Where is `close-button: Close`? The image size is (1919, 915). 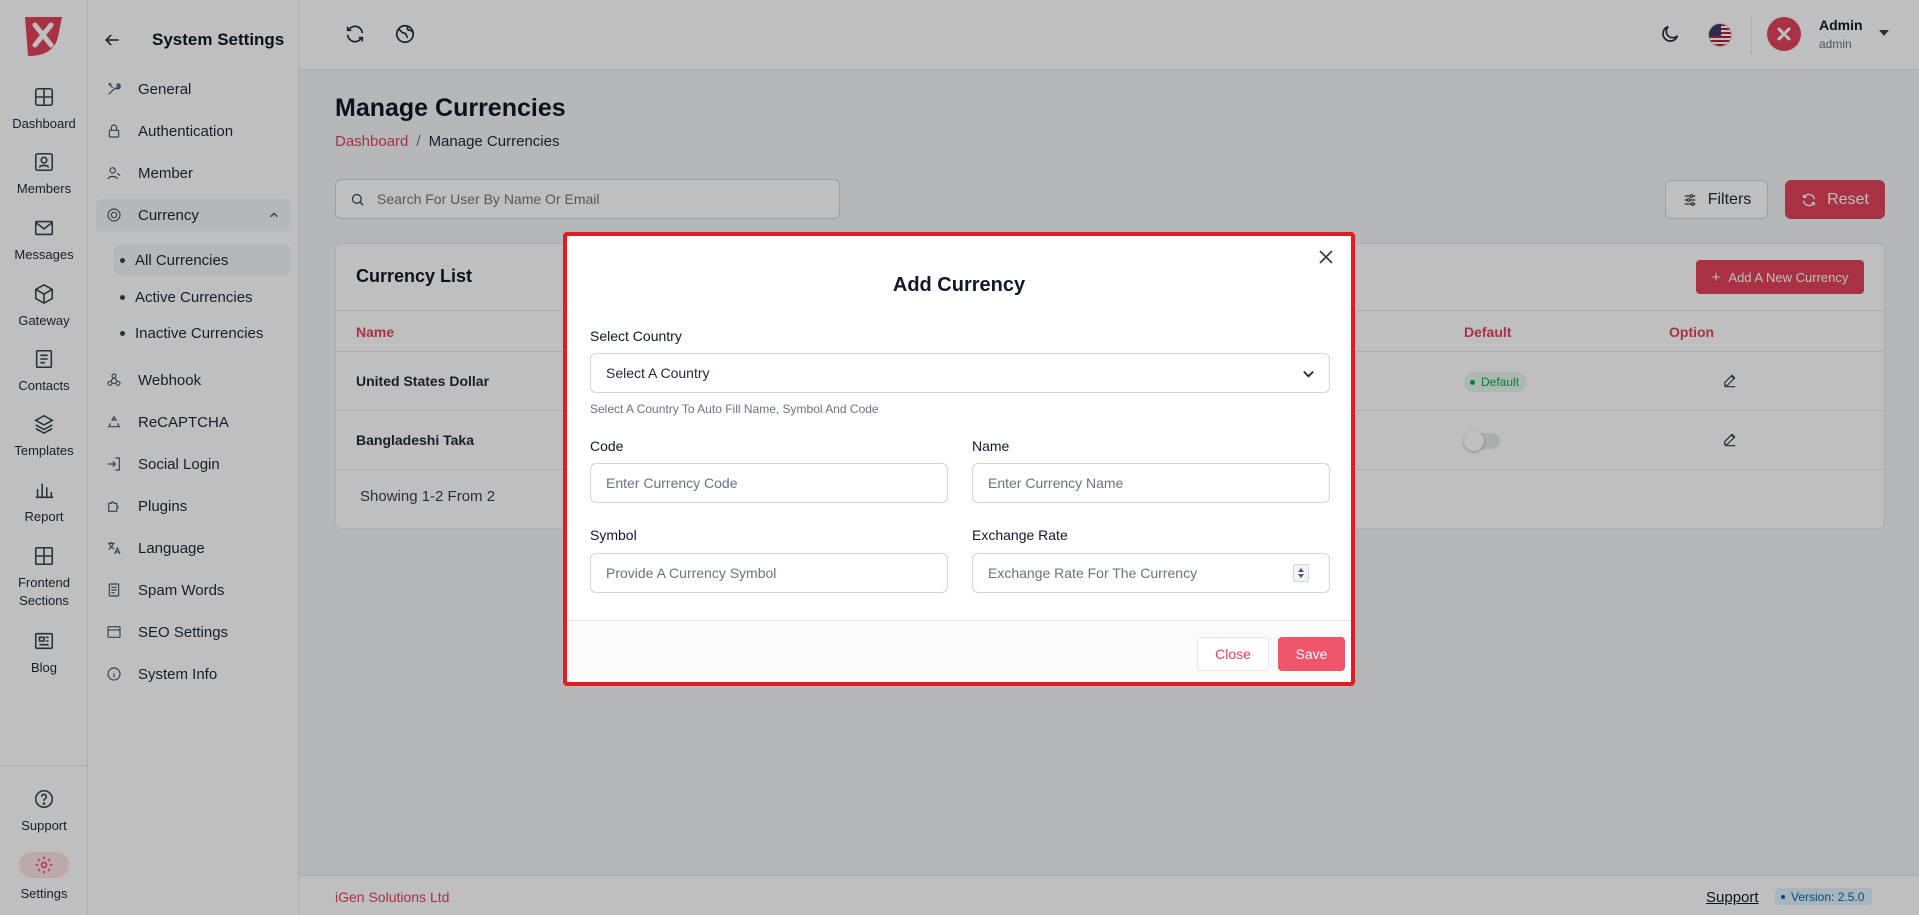 close-button: Close is located at coordinates (1233, 654).